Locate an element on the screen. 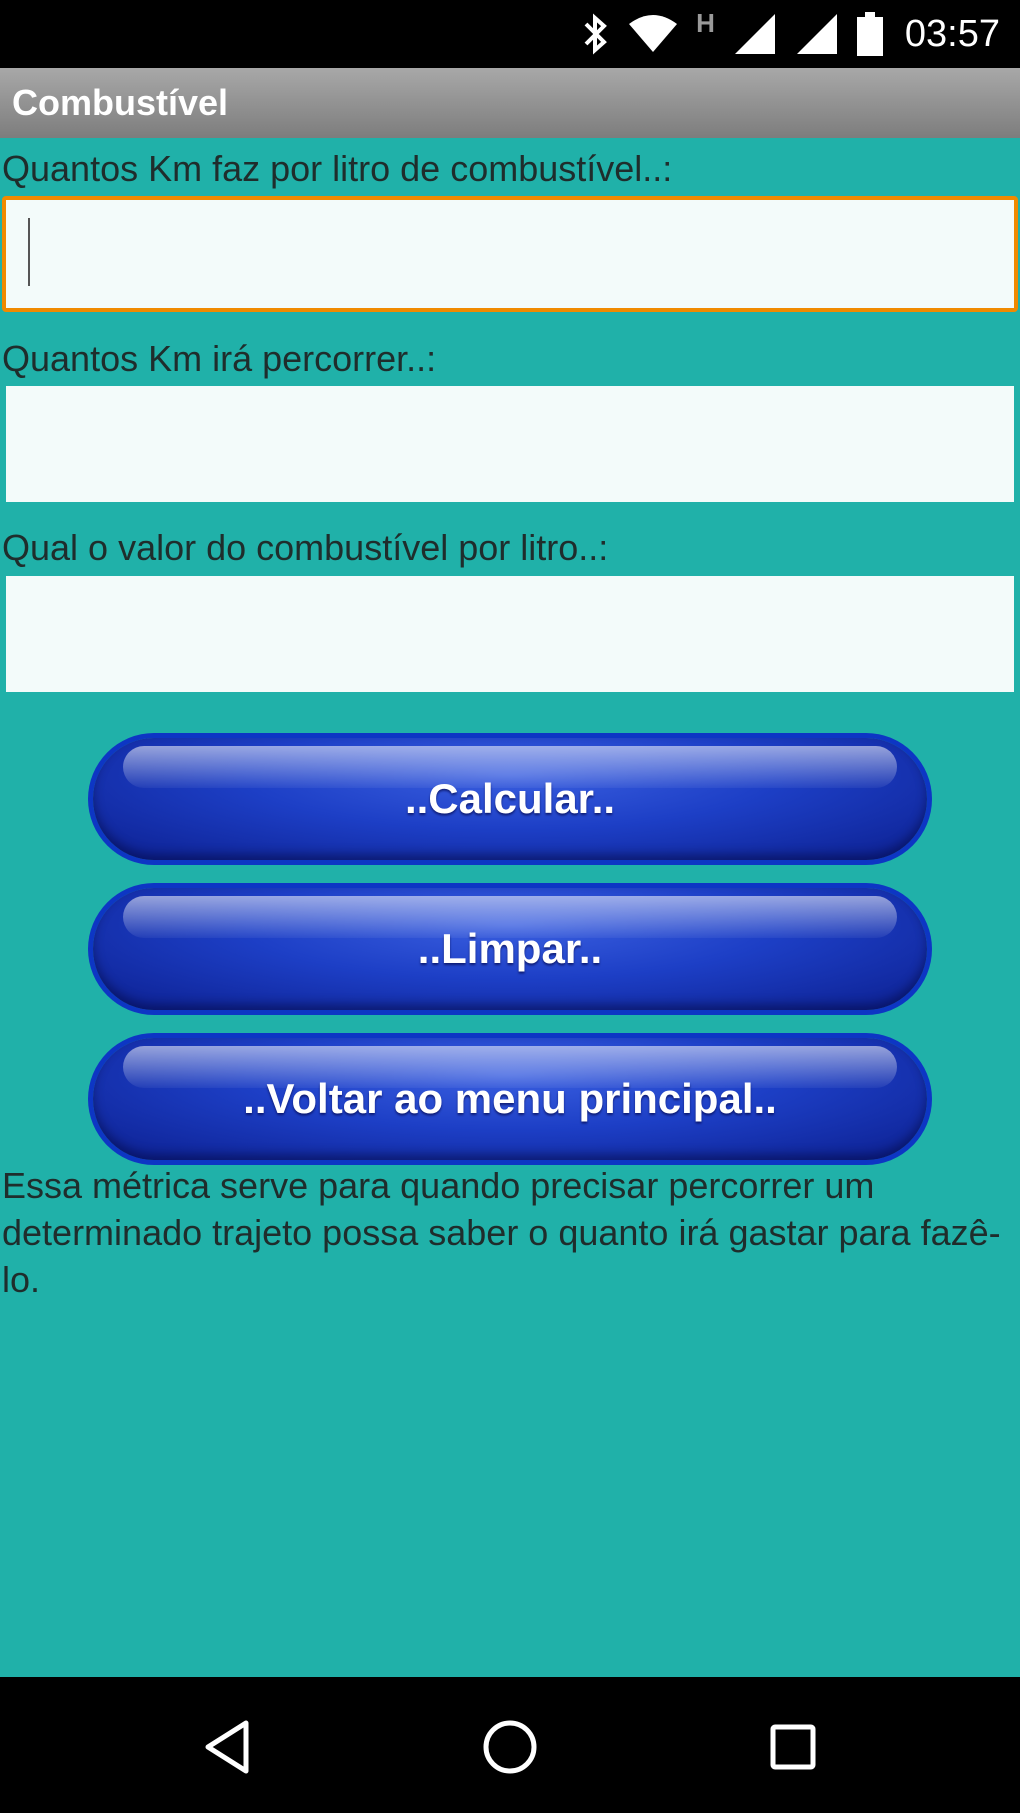  recents-icon is located at coordinates (793, 1747).